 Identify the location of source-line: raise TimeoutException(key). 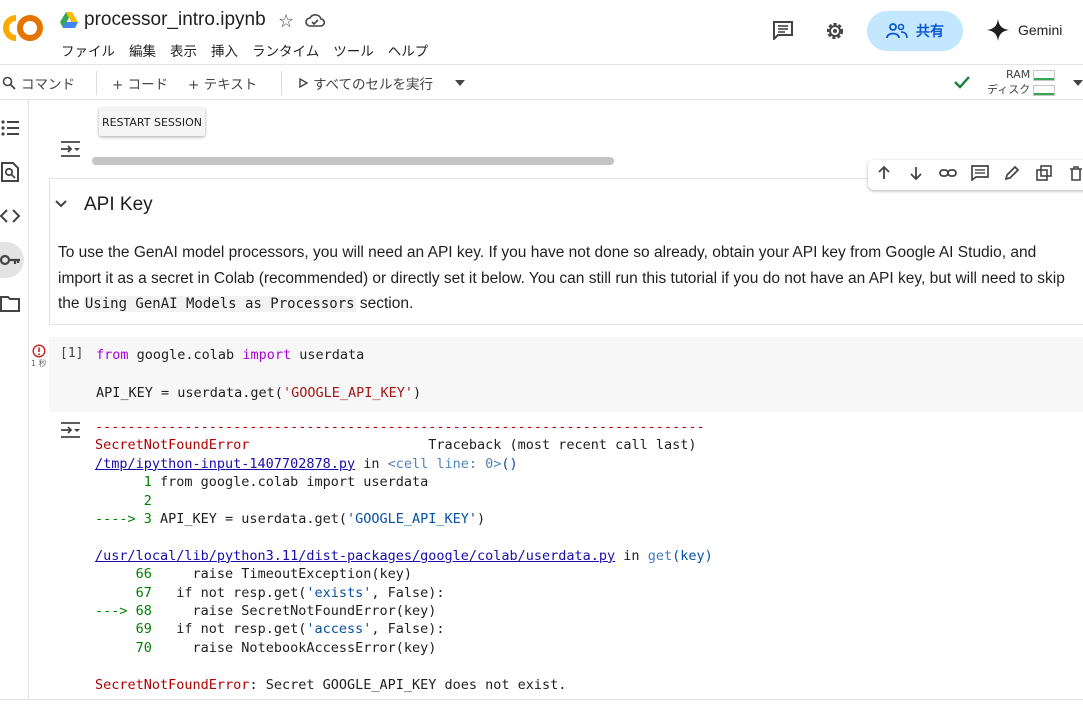
(286, 574).